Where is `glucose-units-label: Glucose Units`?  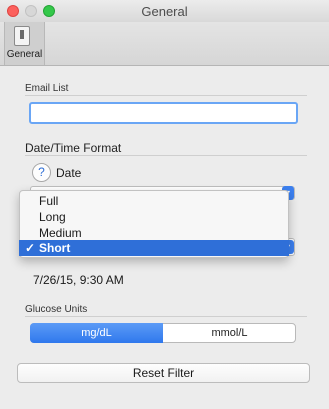
glucose-units-label: Glucose Units is located at coordinates (56, 309).